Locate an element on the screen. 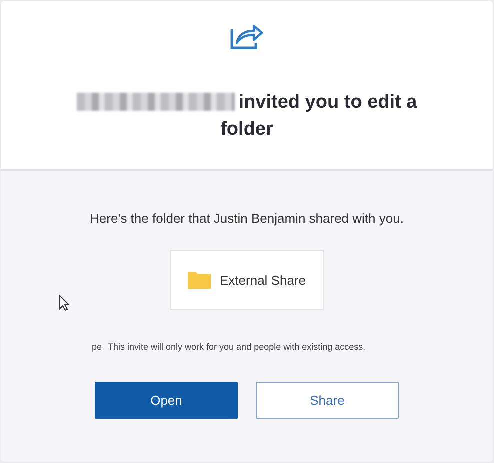  shared-folder-message: Here's the folder that Justin Benjamin shared with you. is located at coordinates (247, 218).